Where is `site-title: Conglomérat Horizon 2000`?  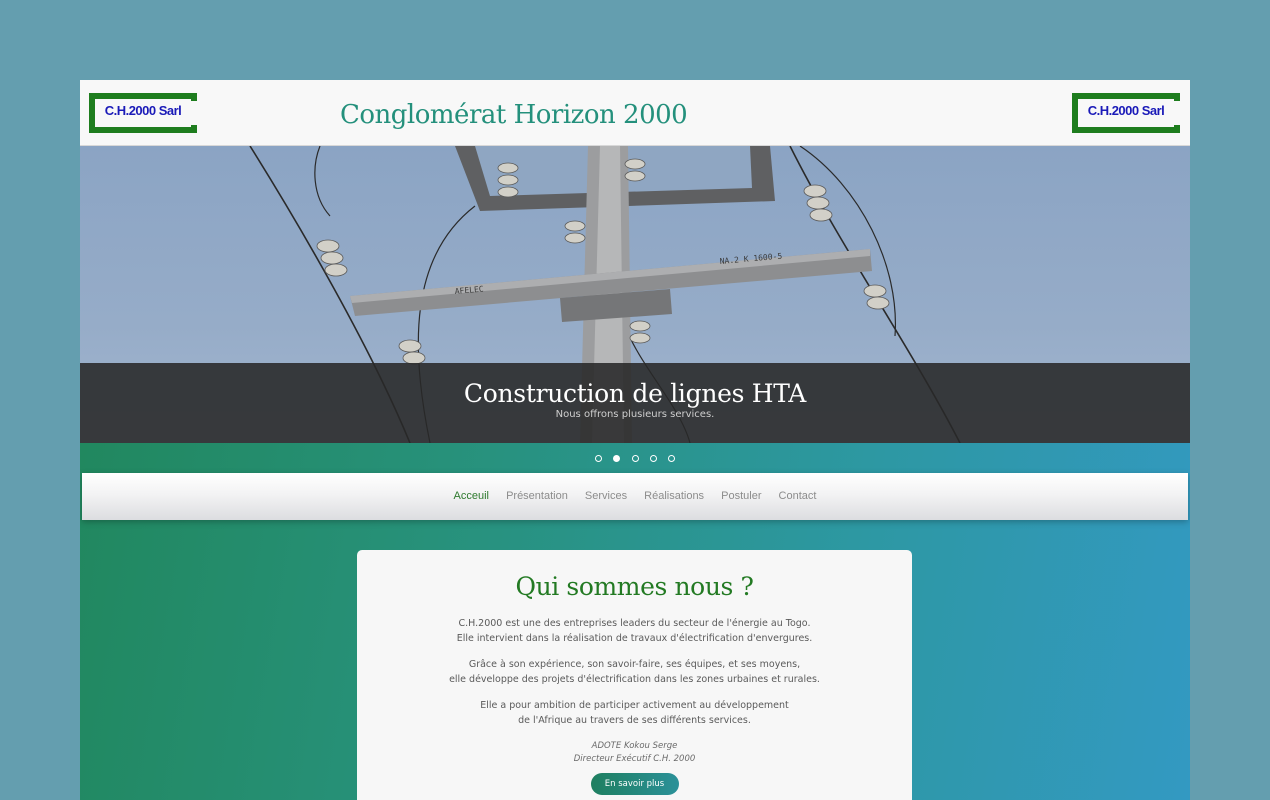 site-title: Conglomérat Horizon 2000 is located at coordinates (514, 115).